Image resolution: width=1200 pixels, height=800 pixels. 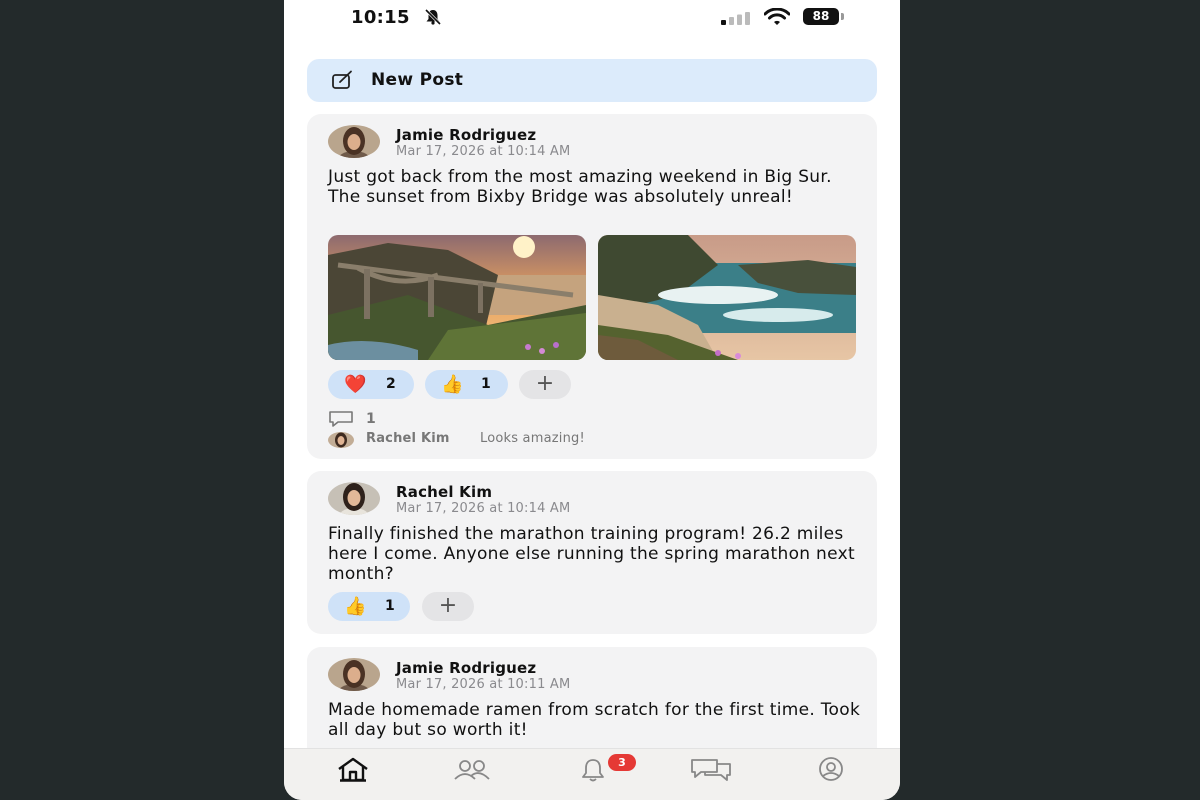 I want to click on people-icon, so click(x=472, y=772).